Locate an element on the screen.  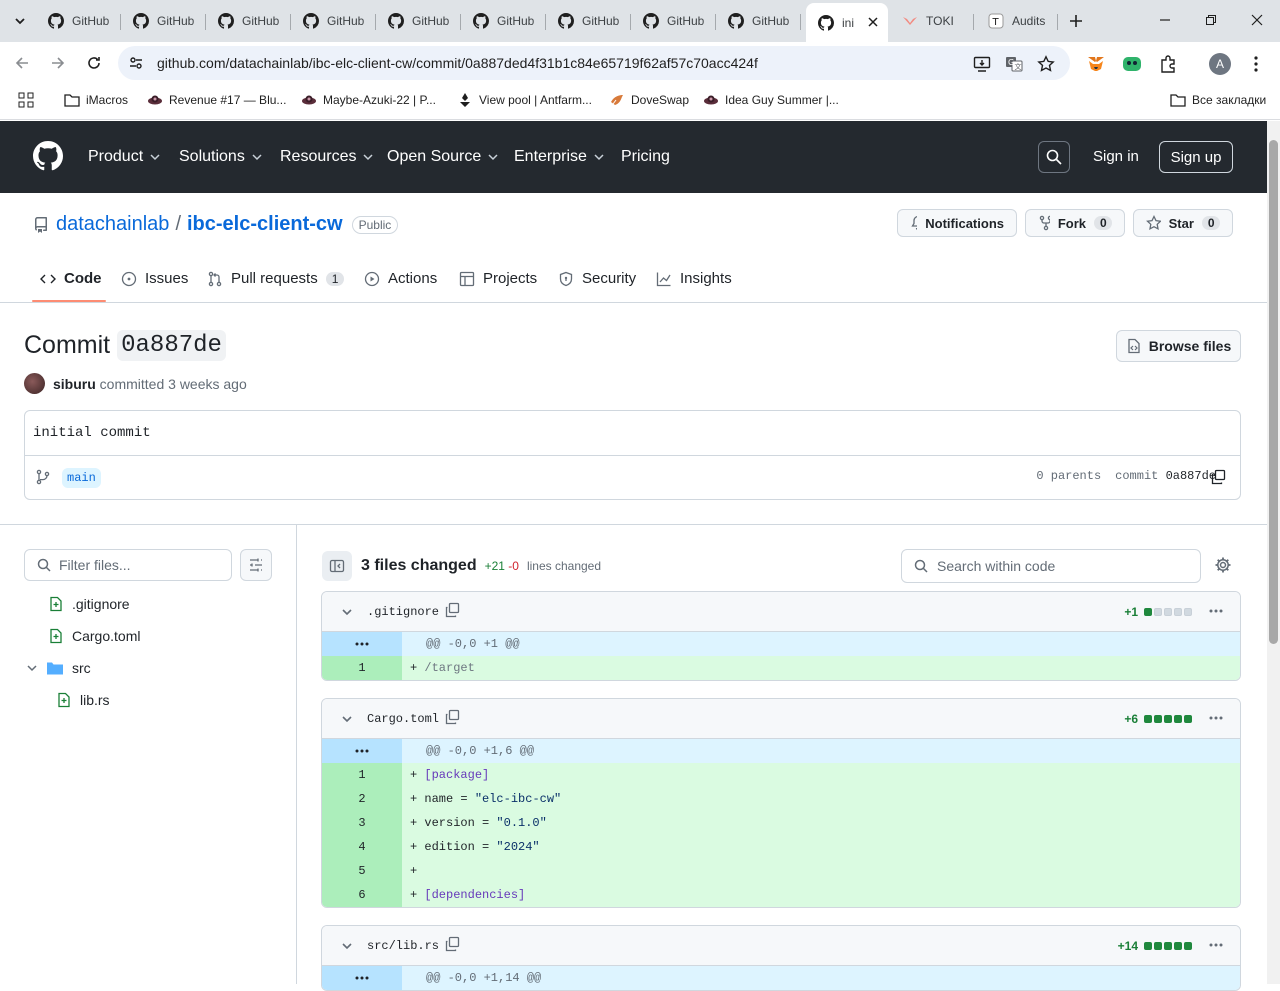
nav-solutions: Solutions is located at coordinates (221, 157).